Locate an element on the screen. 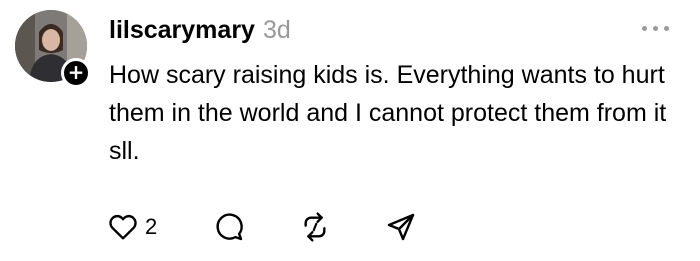  like-button: 2 is located at coordinates (132, 227).